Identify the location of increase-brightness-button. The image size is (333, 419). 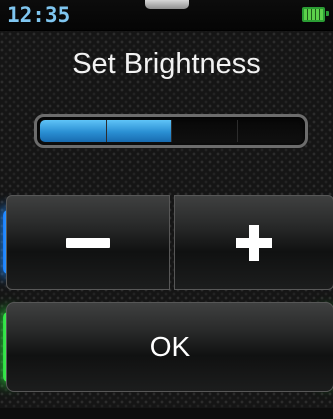
(253, 242).